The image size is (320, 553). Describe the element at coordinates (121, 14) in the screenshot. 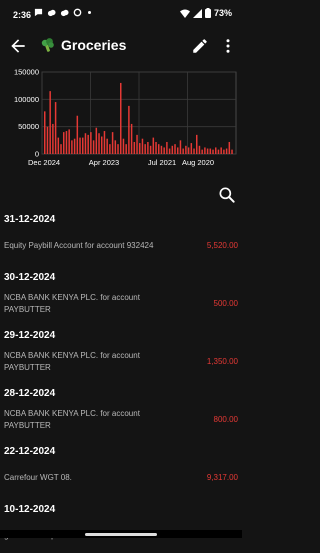

I see `status-bar: 2:36 73%` at that location.